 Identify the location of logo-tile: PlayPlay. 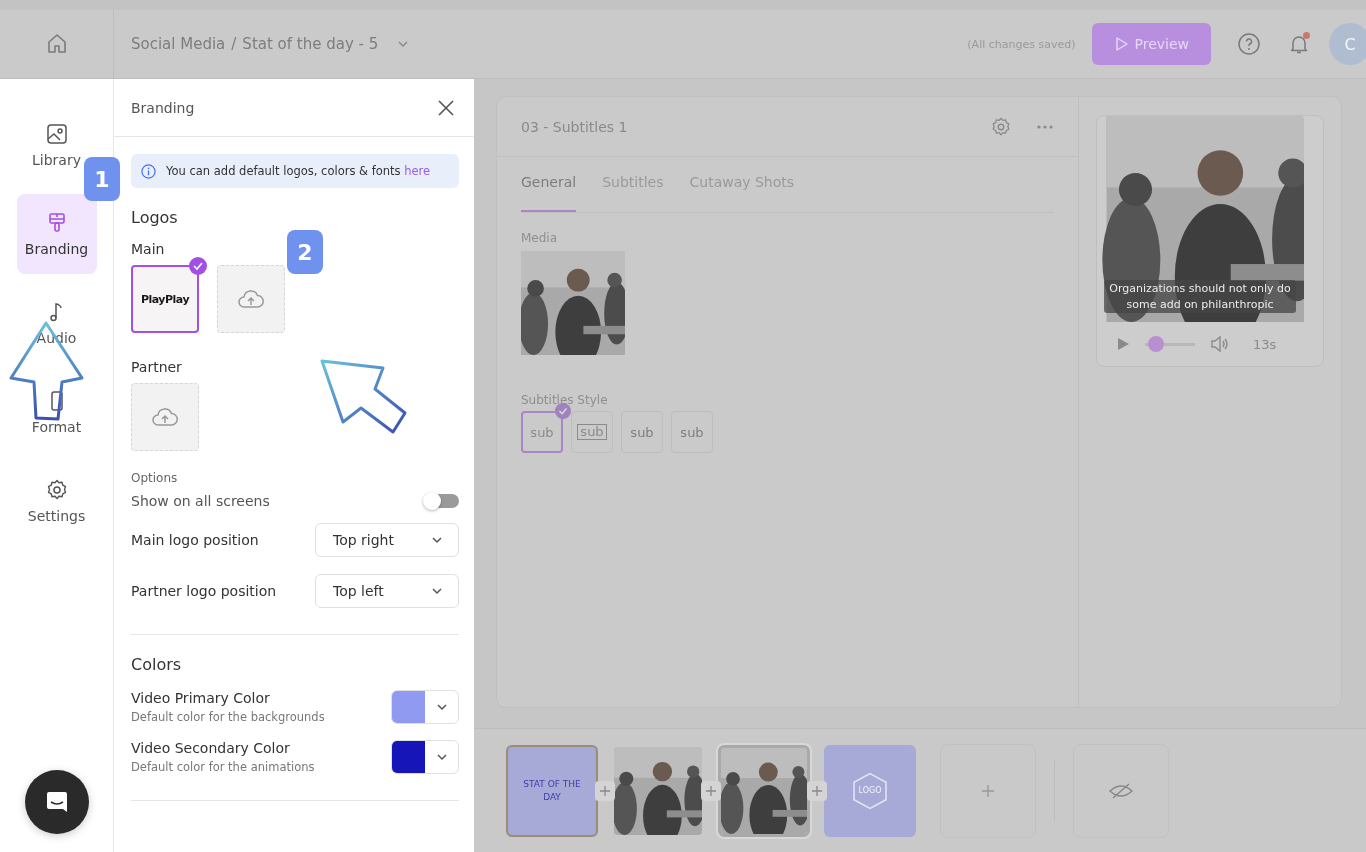
(165, 299).